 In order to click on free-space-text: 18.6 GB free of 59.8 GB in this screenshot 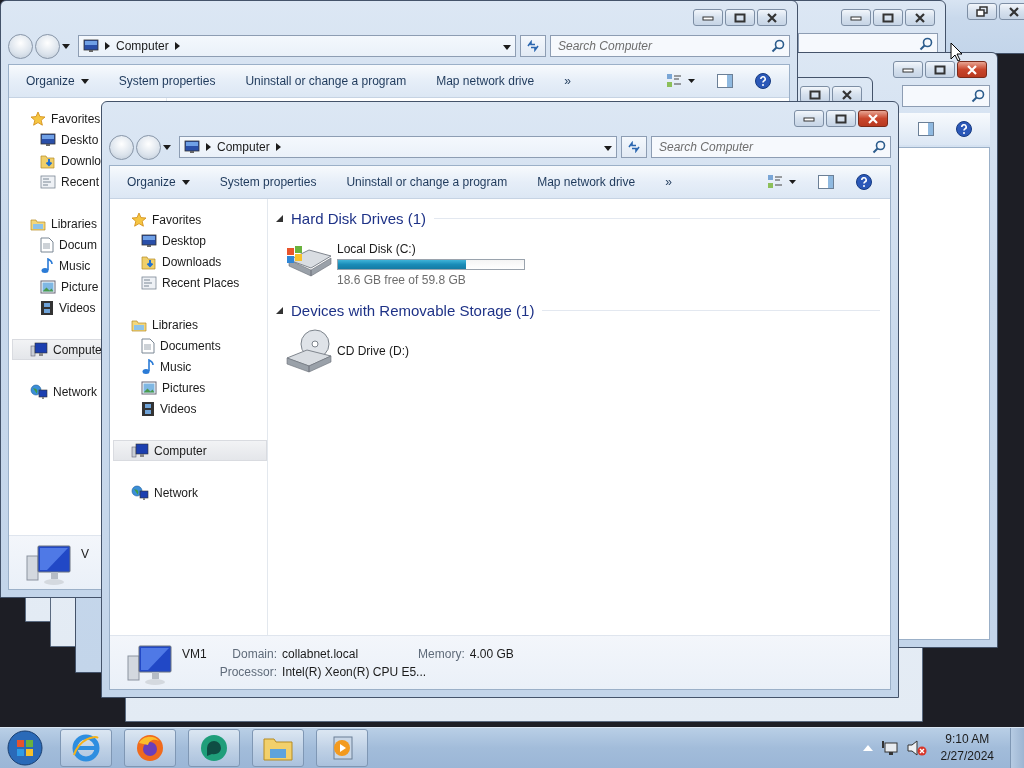, I will do `click(402, 280)`.